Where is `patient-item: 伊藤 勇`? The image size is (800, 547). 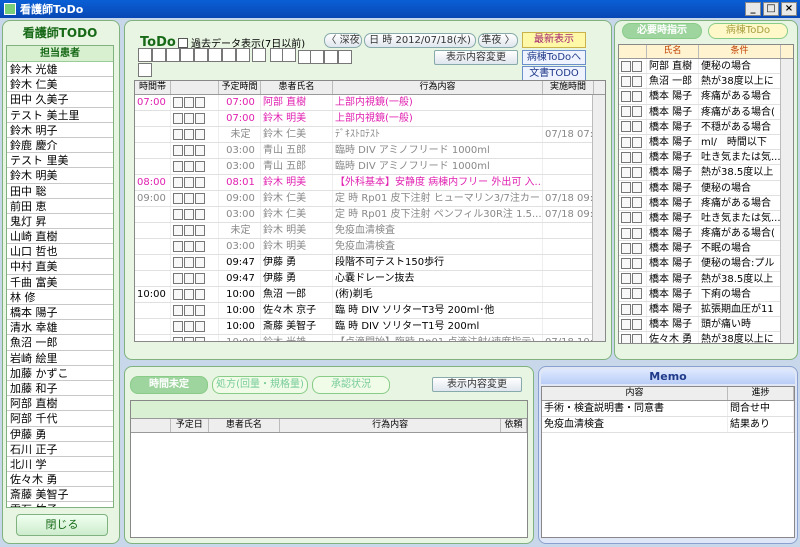
patient-item: 伊藤 勇 is located at coordinates (60, 434).